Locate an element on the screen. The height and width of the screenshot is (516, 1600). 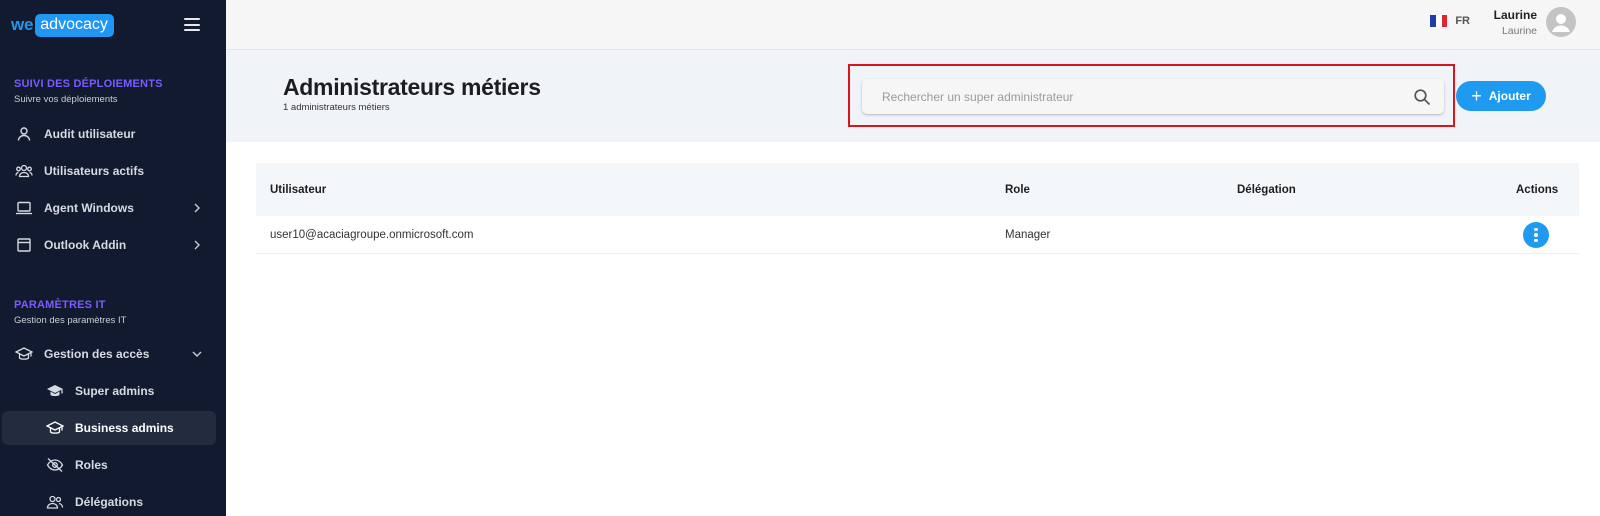
french-flag-icon is located at coordinates (1439, 21).